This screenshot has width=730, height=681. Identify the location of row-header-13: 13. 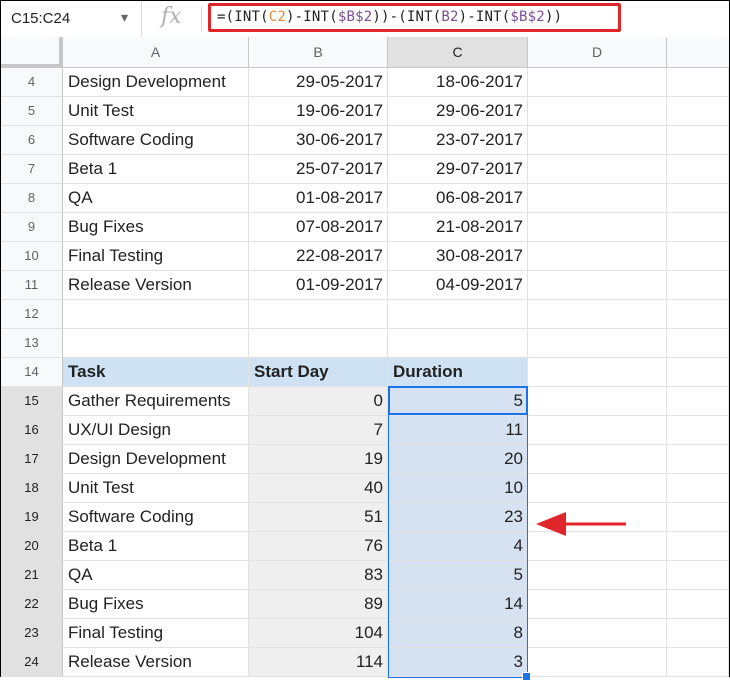
(32, 343).